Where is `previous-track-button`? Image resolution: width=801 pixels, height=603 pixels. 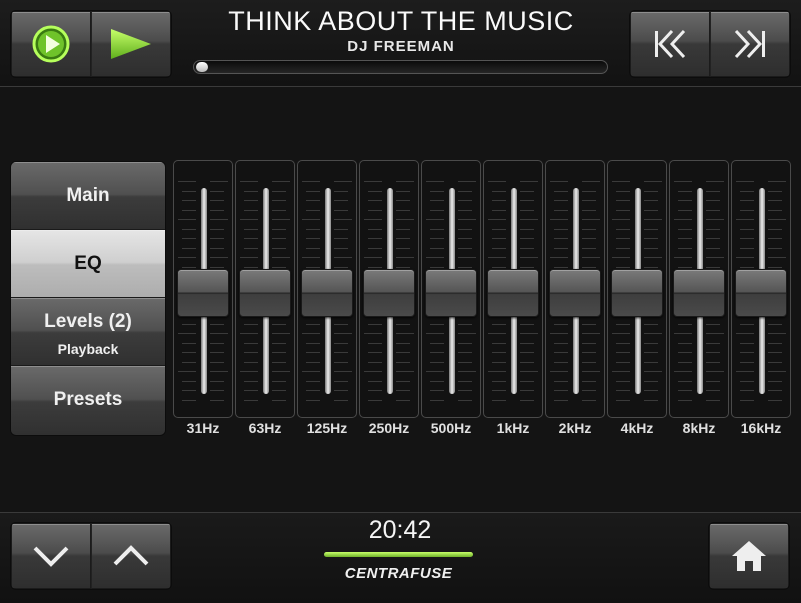 previous-track-button is located at coordinates (670, 44).